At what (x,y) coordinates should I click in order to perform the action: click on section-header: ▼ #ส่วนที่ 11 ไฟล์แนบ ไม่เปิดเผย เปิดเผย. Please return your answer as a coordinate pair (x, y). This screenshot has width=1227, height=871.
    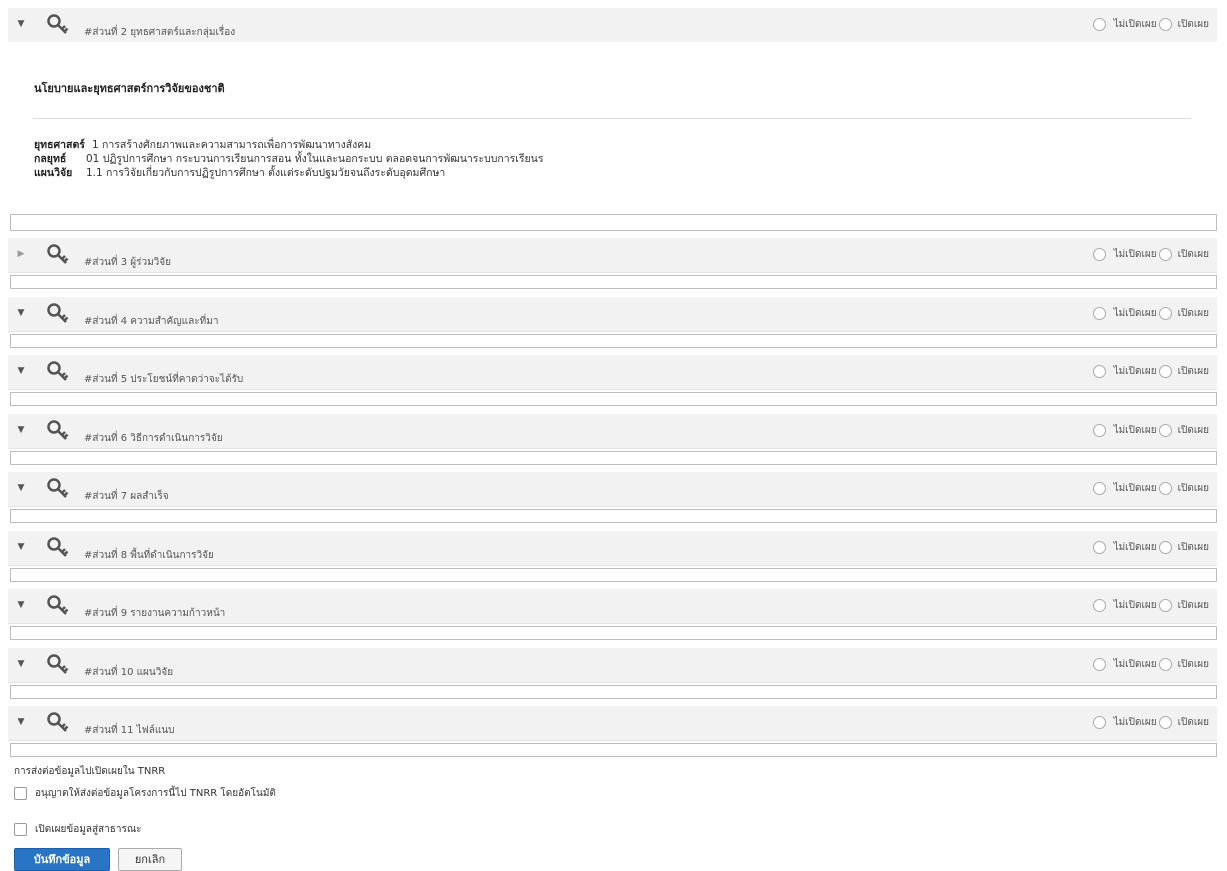
    Looking at the image, I should click on (612, 723).